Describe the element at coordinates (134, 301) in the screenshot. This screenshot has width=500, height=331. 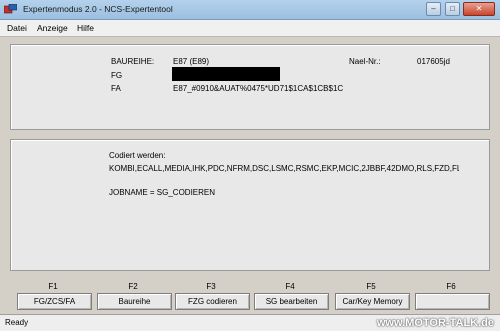
I see `baureihe-button: Baureihe` at that location.